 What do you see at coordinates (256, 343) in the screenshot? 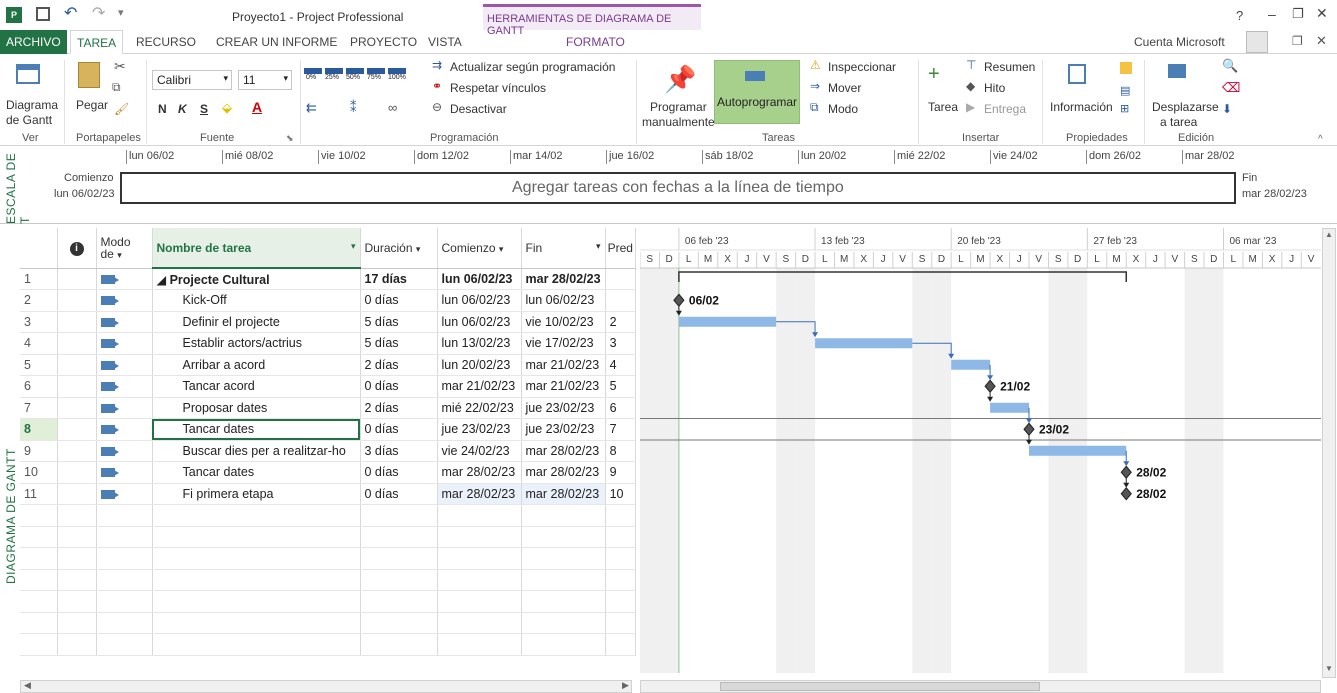
I see `row-name: Establir actors/actrius` at bounding box center [256, 343].